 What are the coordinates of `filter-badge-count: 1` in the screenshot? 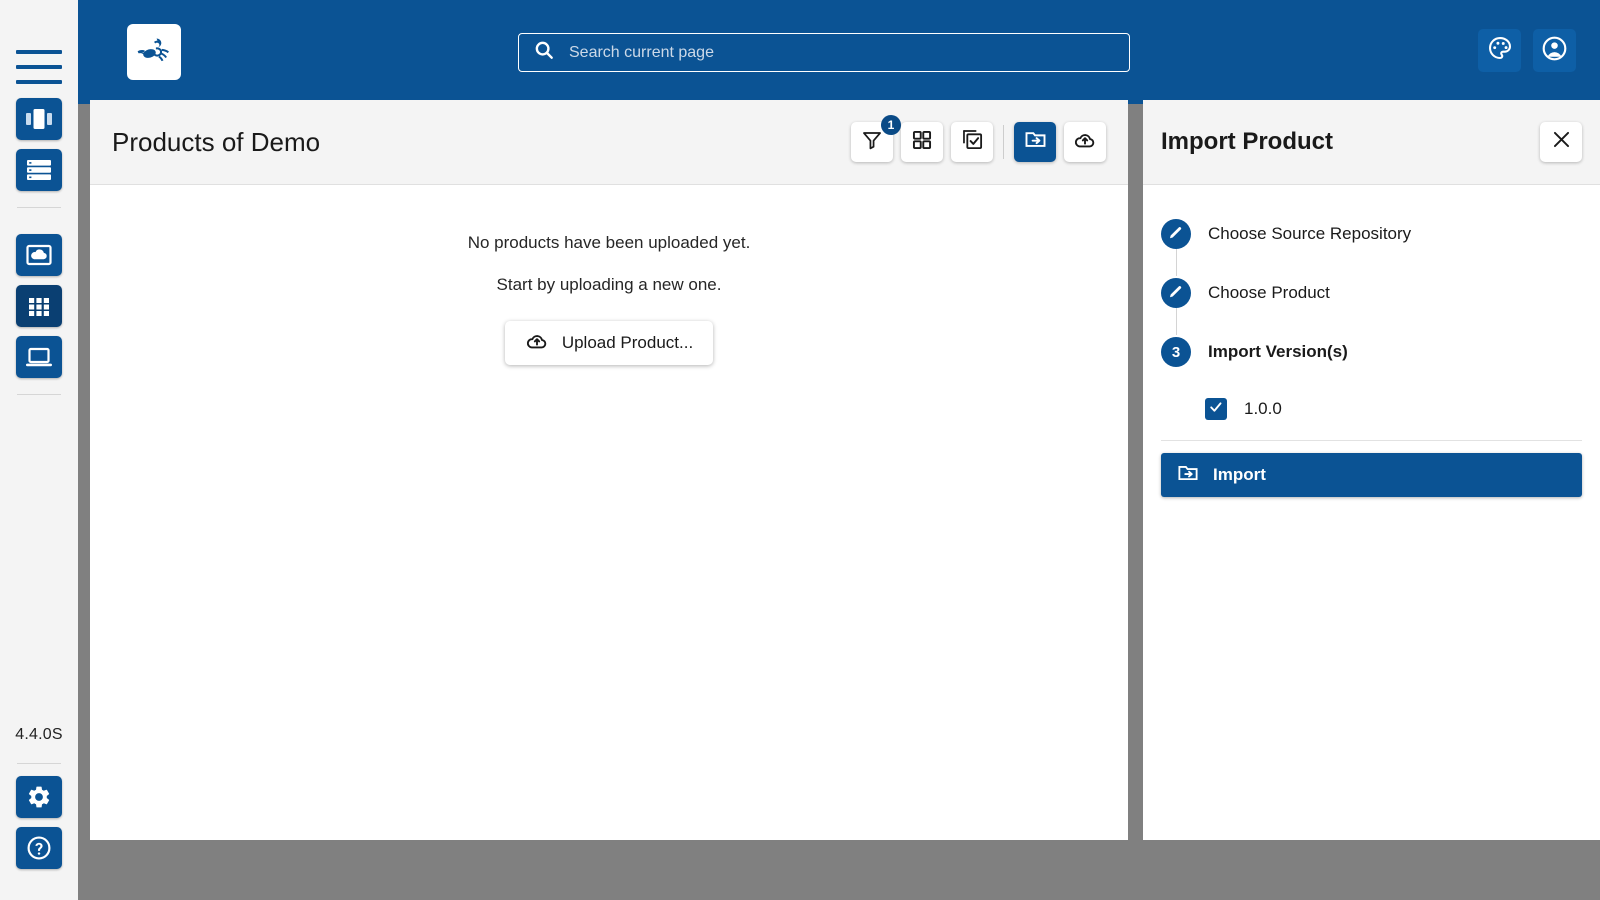 It's located at (891, 125).